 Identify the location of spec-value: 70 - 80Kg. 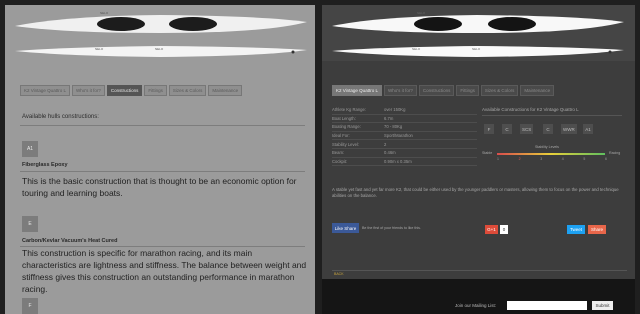
(393, 127).